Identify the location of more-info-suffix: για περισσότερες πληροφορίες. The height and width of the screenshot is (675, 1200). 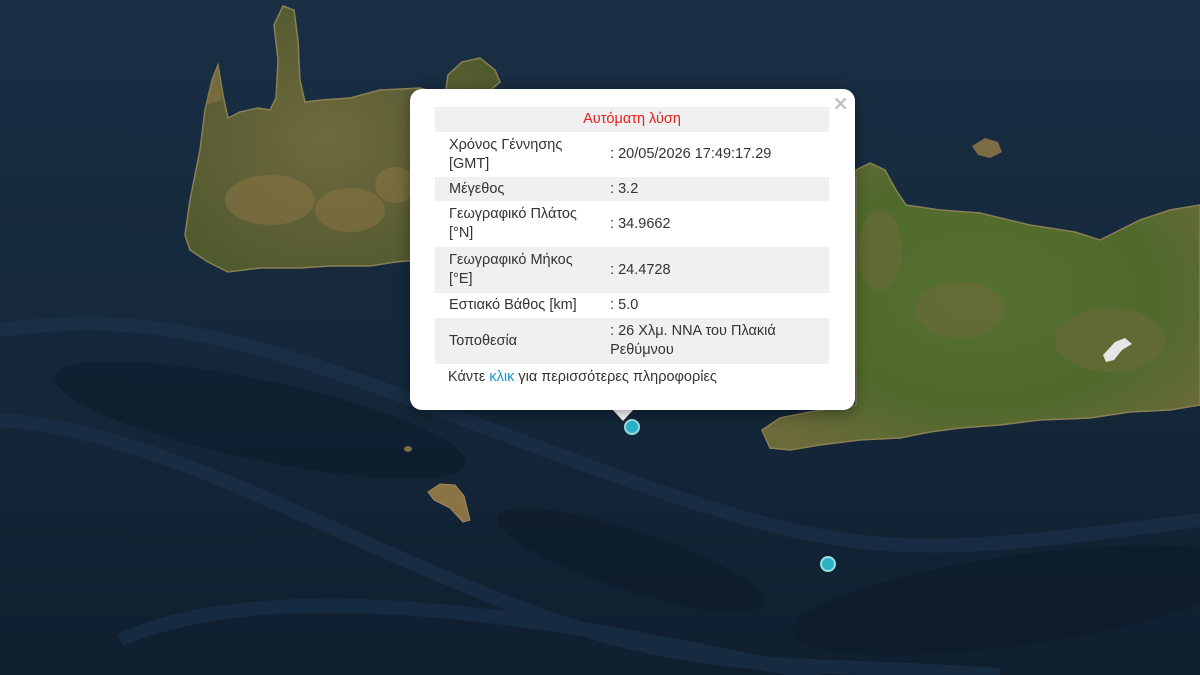
(617, 377).